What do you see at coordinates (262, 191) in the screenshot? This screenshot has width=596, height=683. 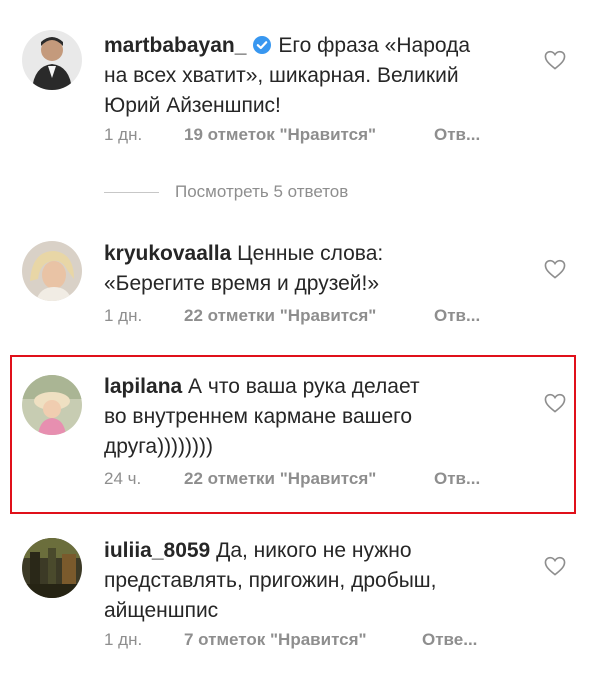 I see `view-replies-label: Посмотреть 5 ответов` at bounding box center [262, 191].